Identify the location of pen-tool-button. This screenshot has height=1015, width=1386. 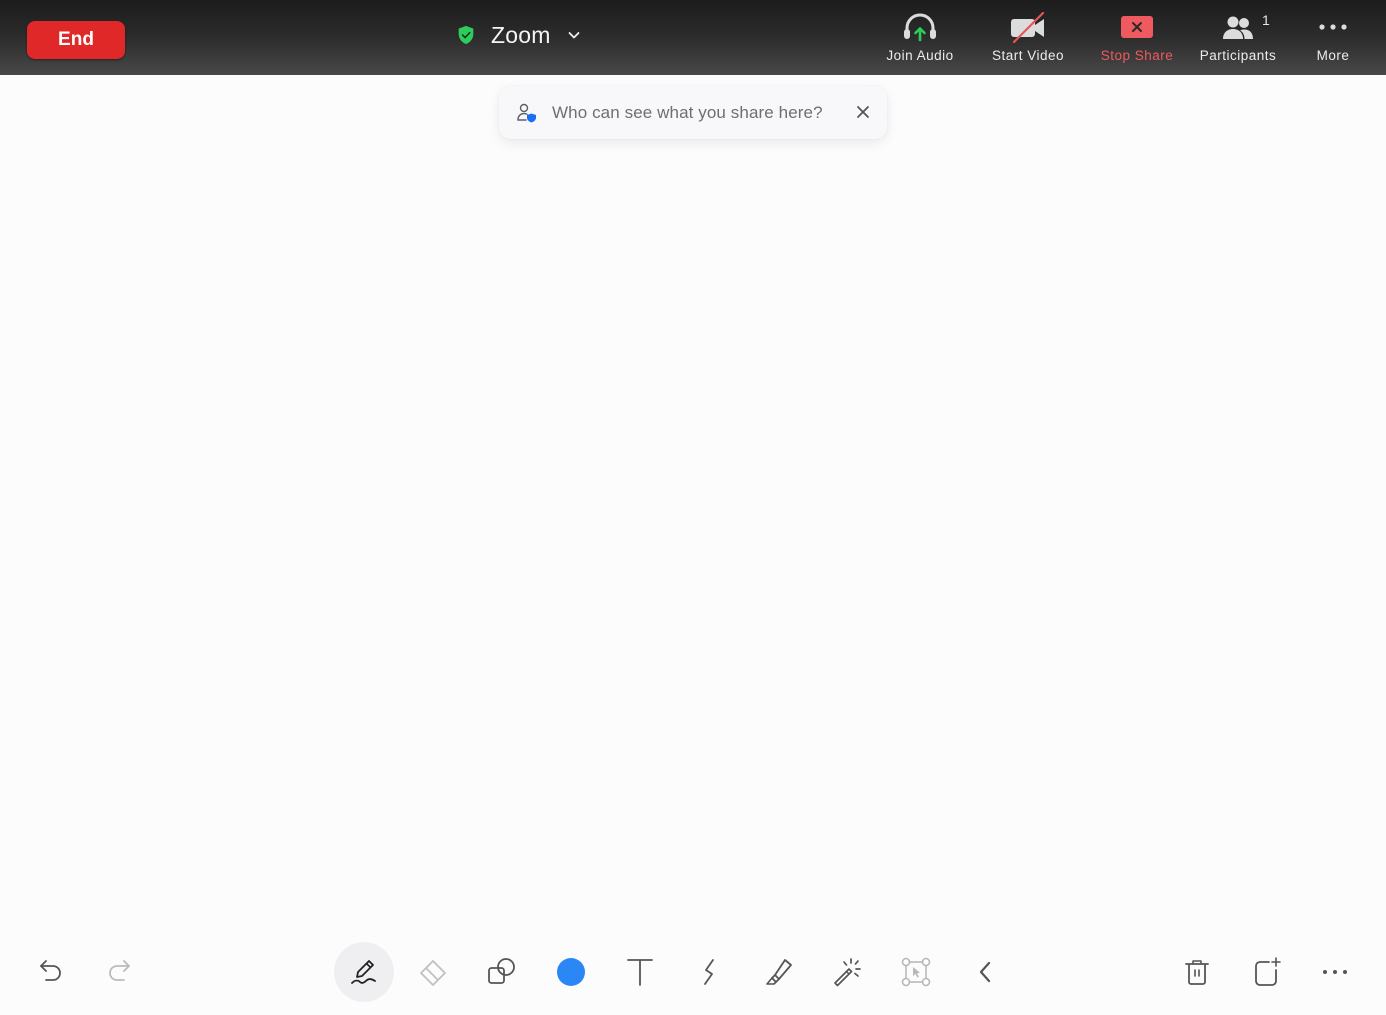
(364, 972).